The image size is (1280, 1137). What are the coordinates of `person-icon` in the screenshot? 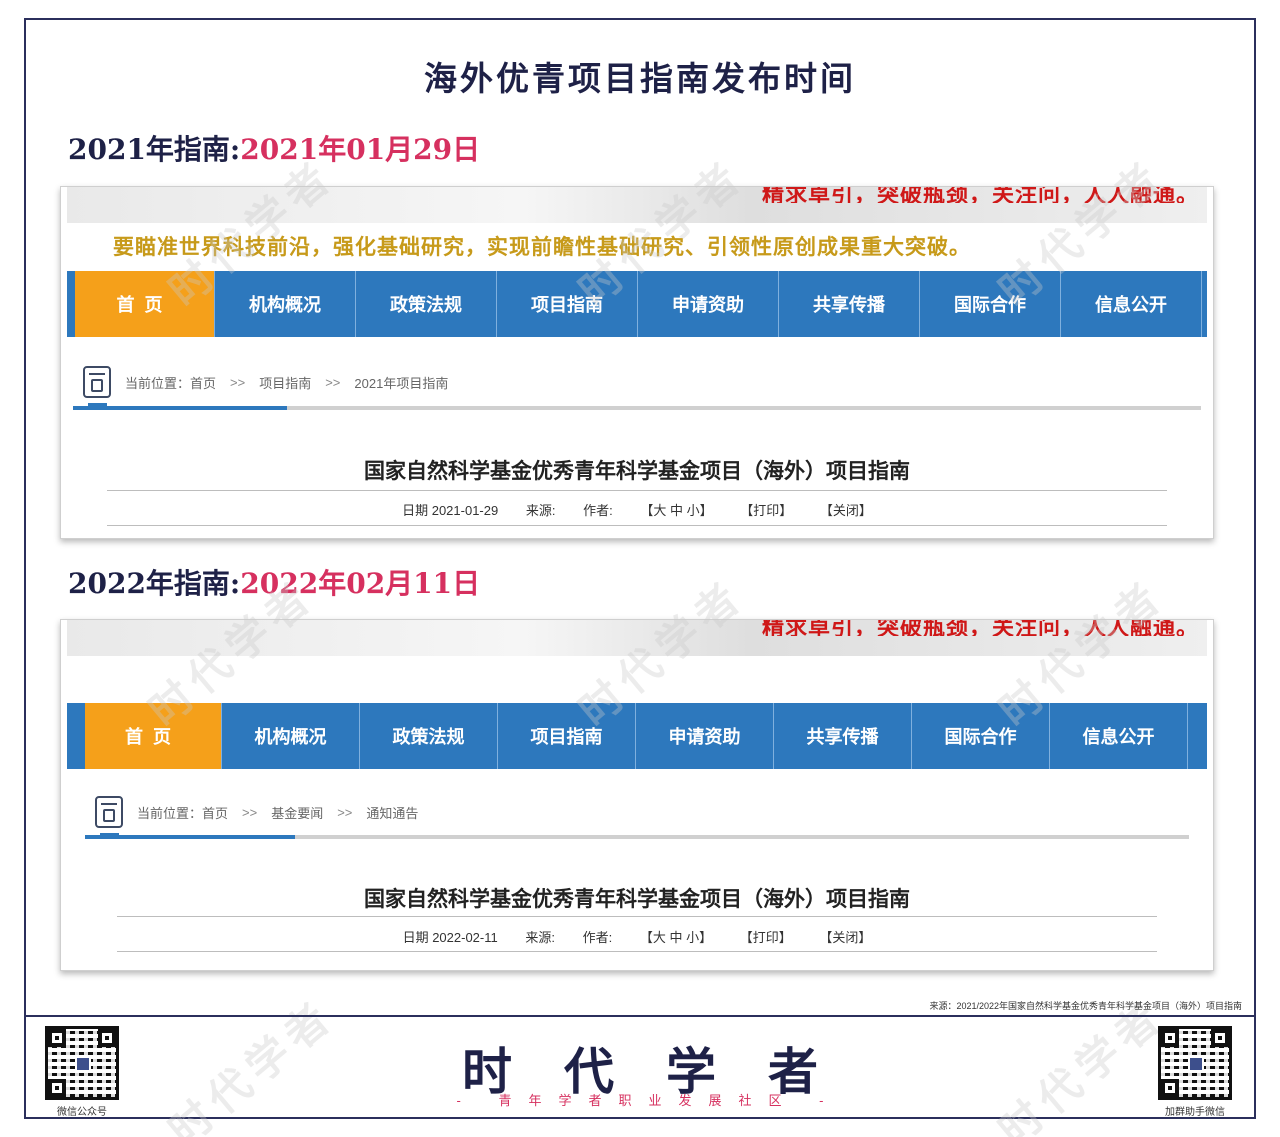 It's located at (1196, 1064).